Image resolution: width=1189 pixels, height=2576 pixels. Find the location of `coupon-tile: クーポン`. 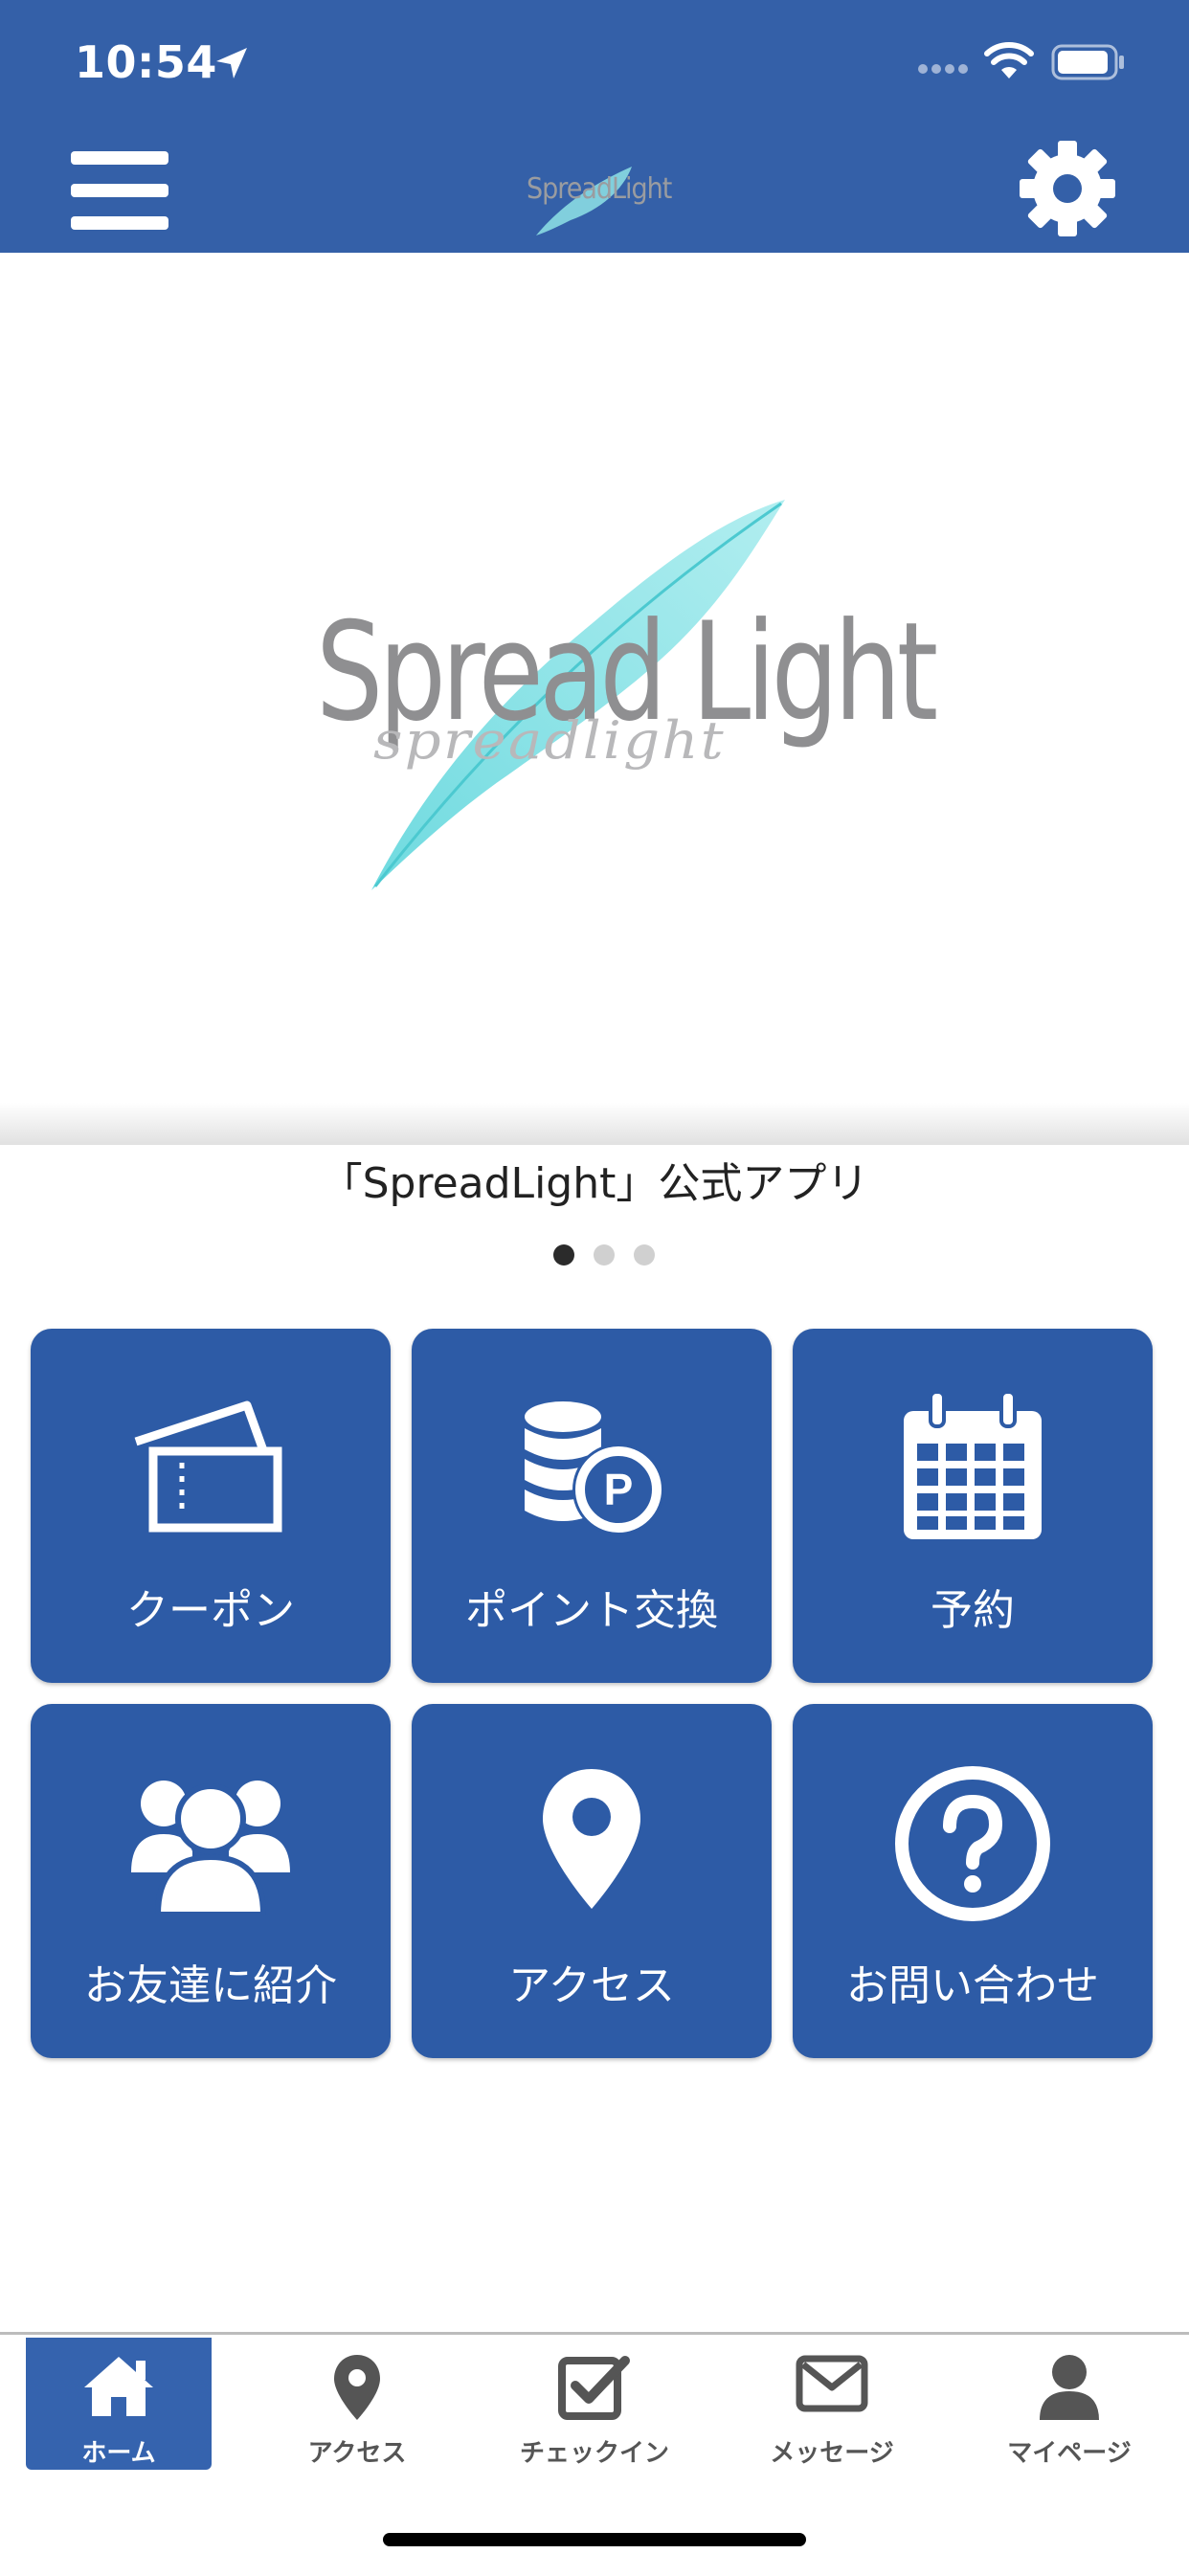

coupon-tile: クーポン is located at coordinates (211, 1506).